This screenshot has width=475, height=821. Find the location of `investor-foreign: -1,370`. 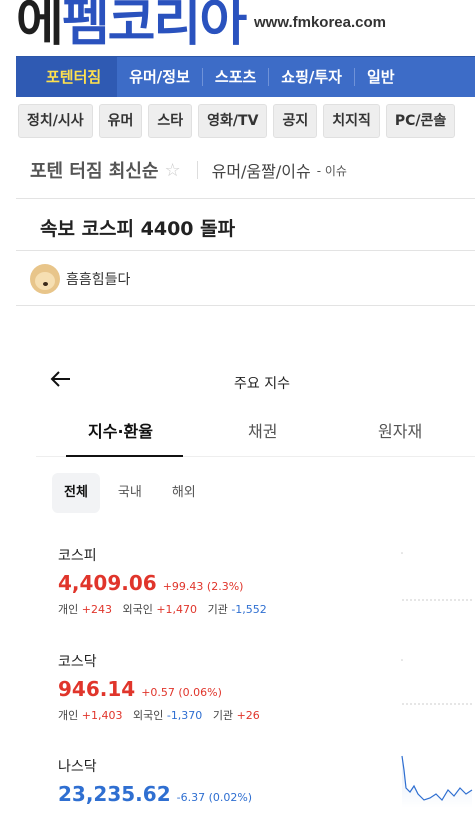

investor-foreign: -1,370 is located at coordinates (184, 715).